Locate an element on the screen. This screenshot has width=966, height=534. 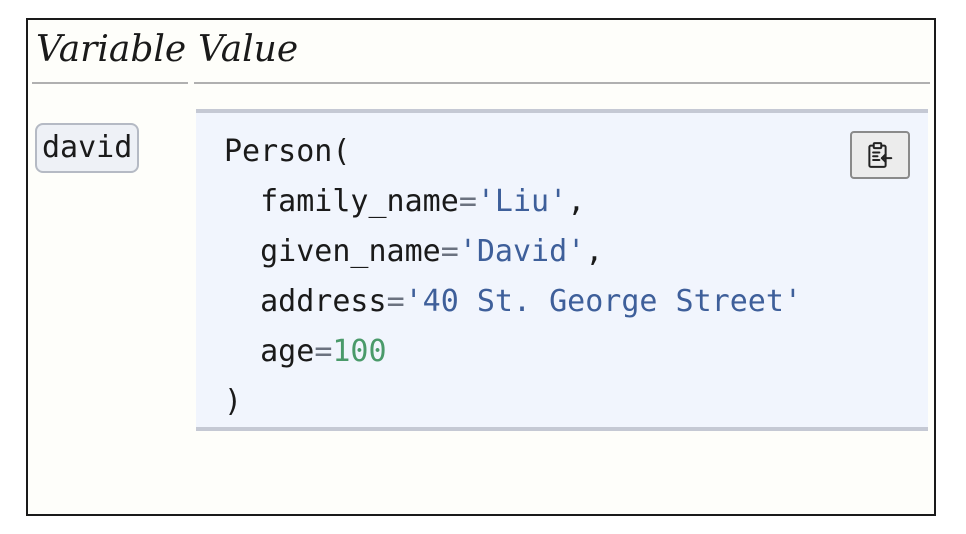
code-line-closing: ) is located at coordinates (513, 402).